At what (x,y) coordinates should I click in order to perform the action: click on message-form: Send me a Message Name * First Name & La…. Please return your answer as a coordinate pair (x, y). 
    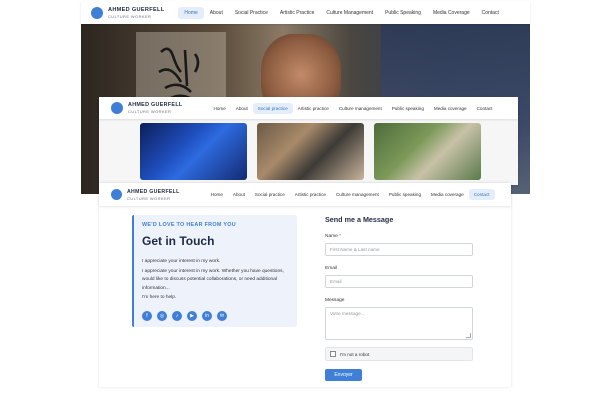
    Looking at the image, I should click on (399, 298).